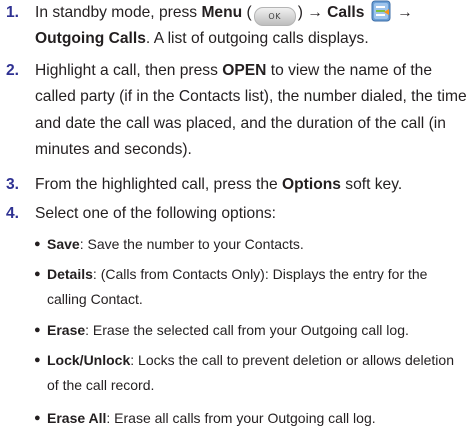  I want to click on step-text: Select one of the following options:, so click(251, 214).